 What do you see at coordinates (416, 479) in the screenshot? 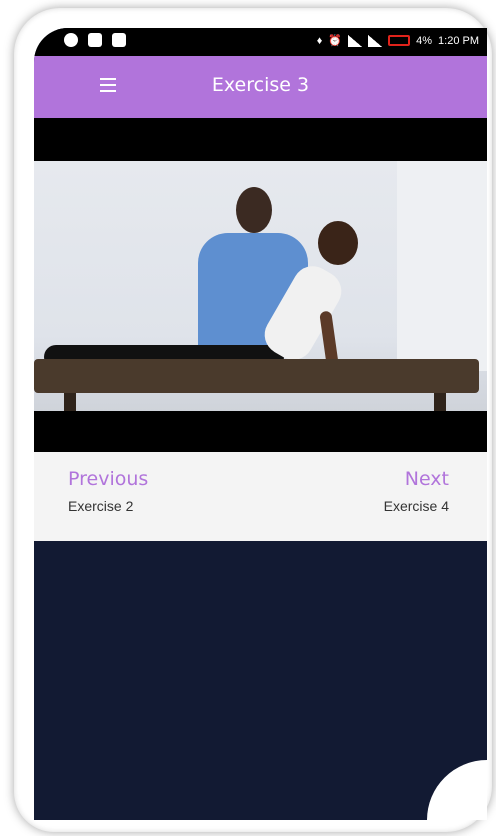
I see `next-label: Next` at bounding box center [416, 479].